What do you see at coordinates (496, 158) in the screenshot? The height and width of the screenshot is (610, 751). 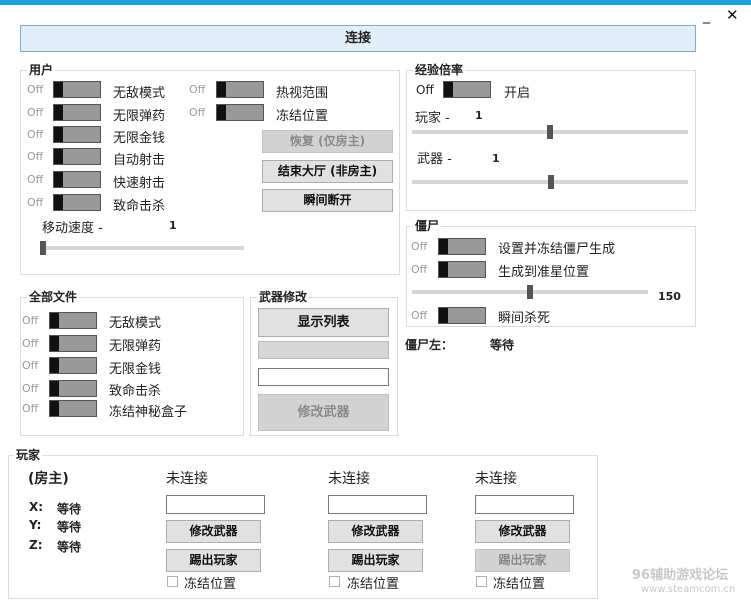 I see `exp-weapon-value: 1` at bounding box center [496, 158].